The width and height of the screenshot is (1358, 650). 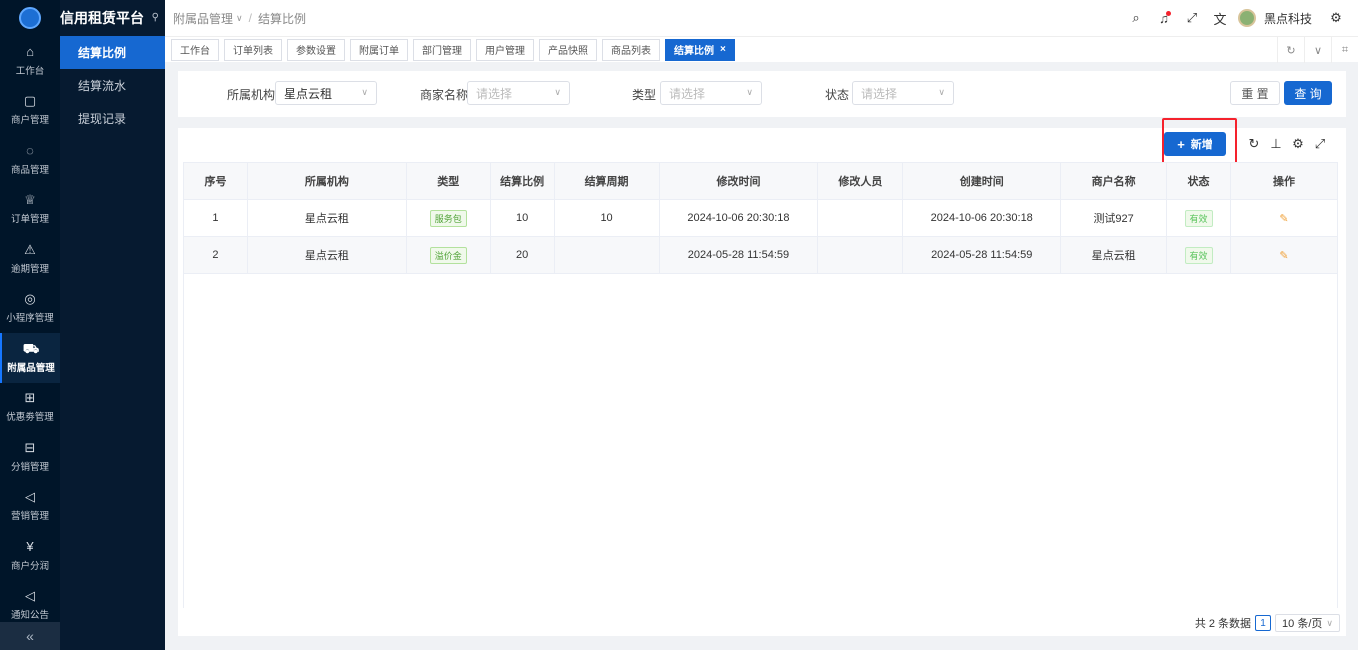 I want to click on pagination-page: 1, so click(x=1263, y=623).